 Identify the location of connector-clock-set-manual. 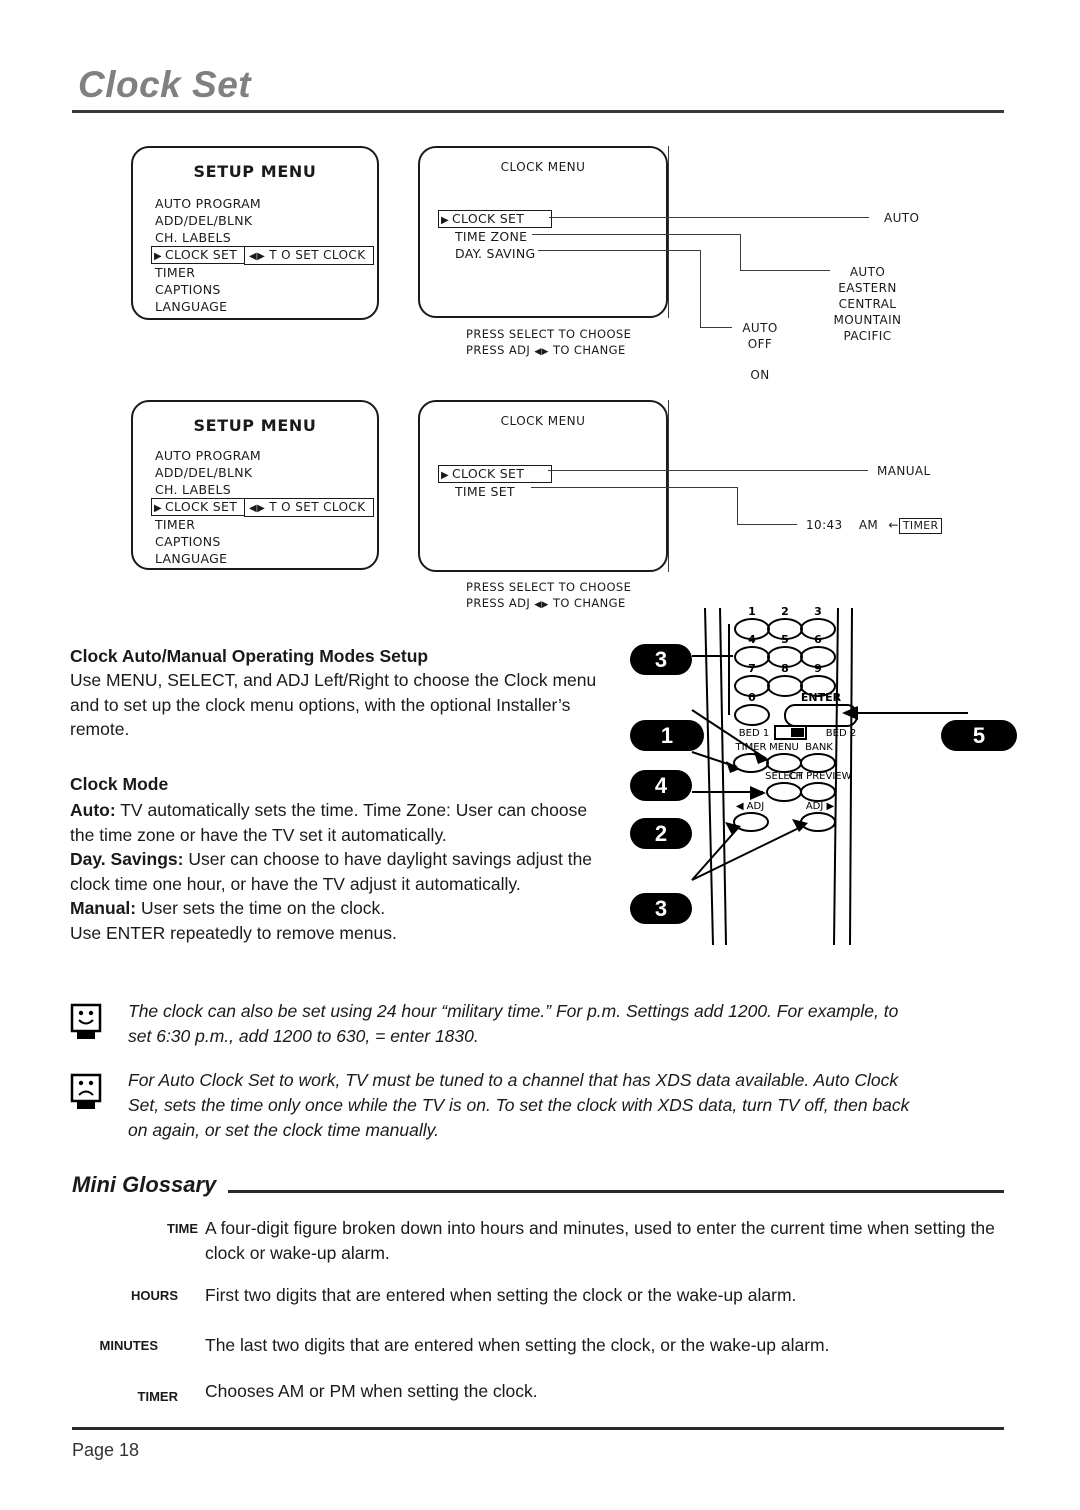
(708, 471).